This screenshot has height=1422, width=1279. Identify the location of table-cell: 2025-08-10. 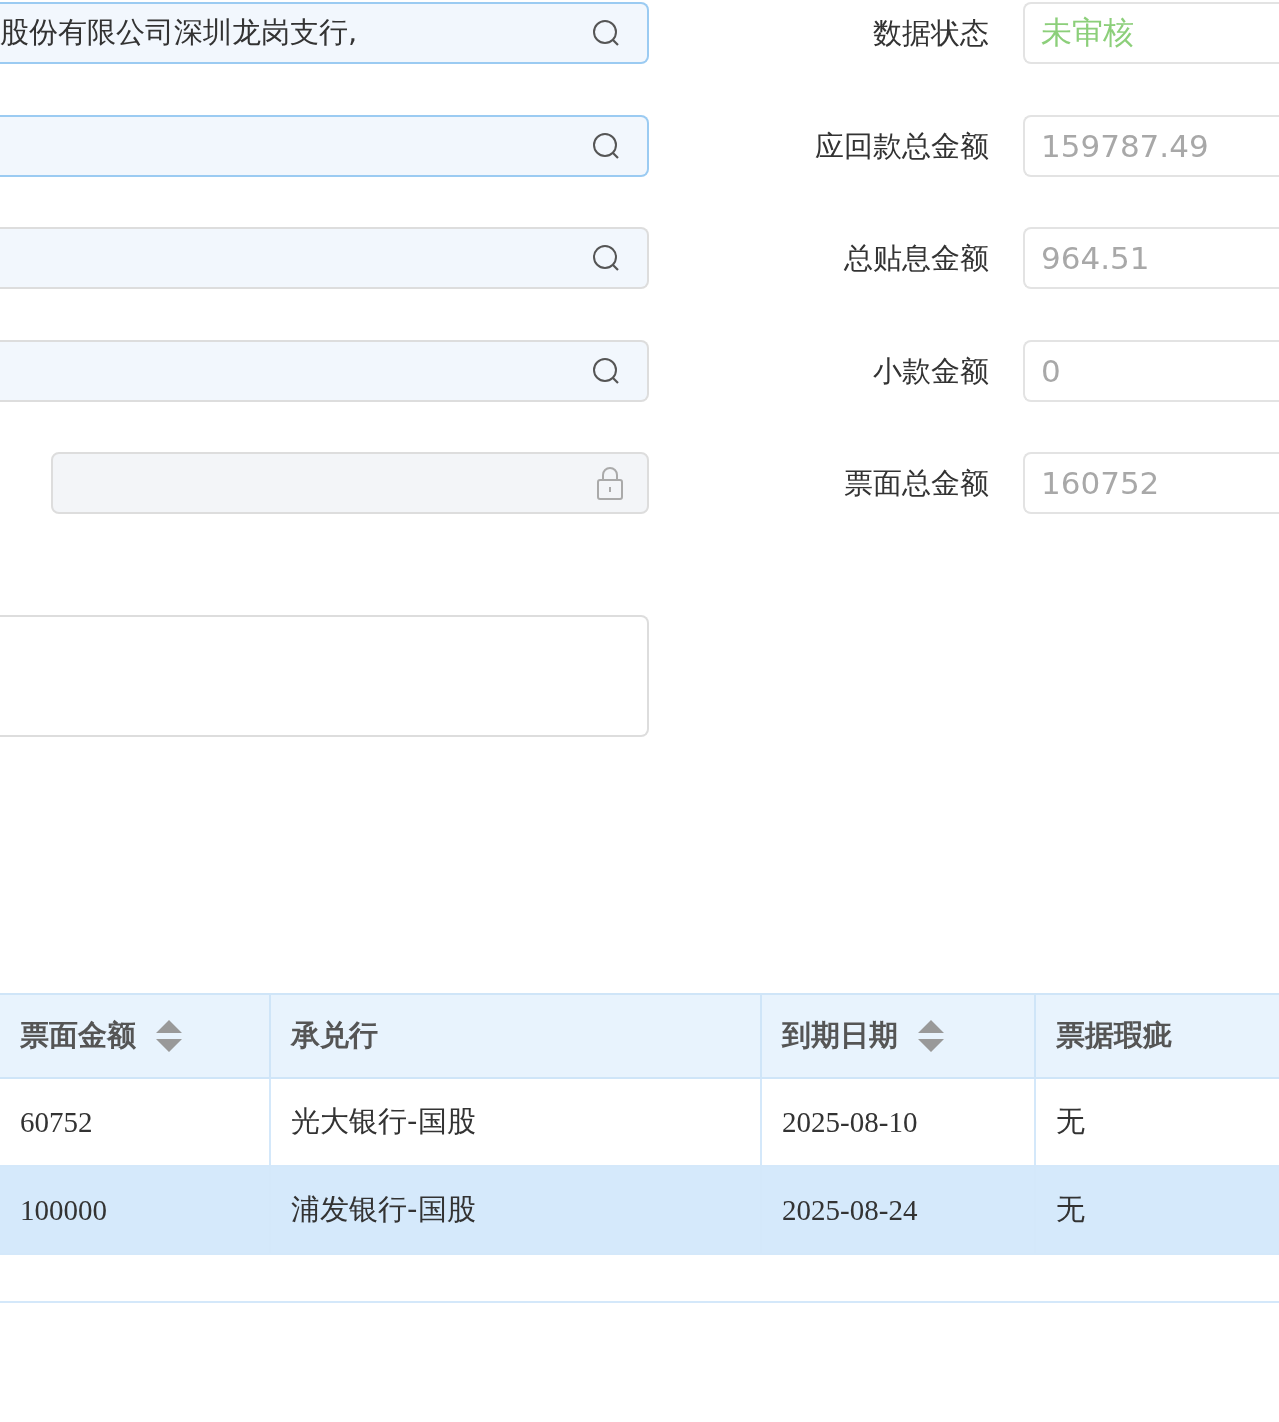
(898, 1122).